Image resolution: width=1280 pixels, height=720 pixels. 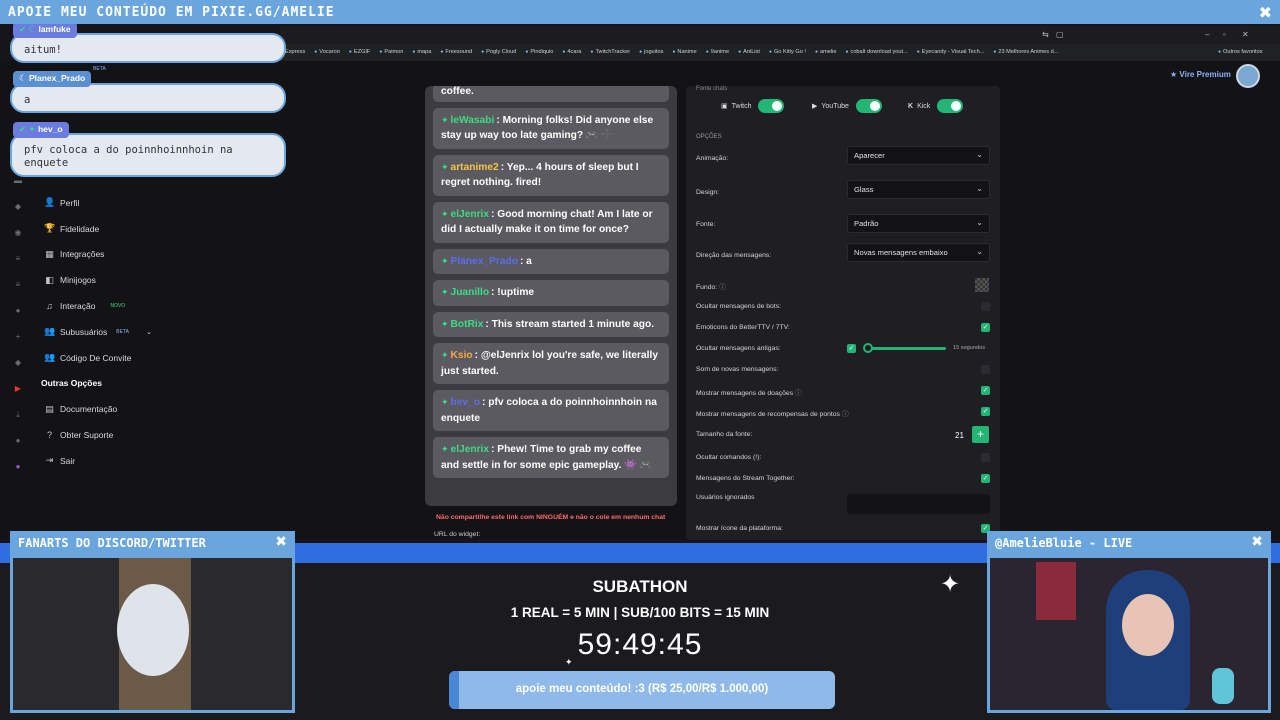 What do you see at coordinates (80, 228) in the screenshot?
I see `sidebar-item-label: Fidelidade` at bounding box center [80, 228].